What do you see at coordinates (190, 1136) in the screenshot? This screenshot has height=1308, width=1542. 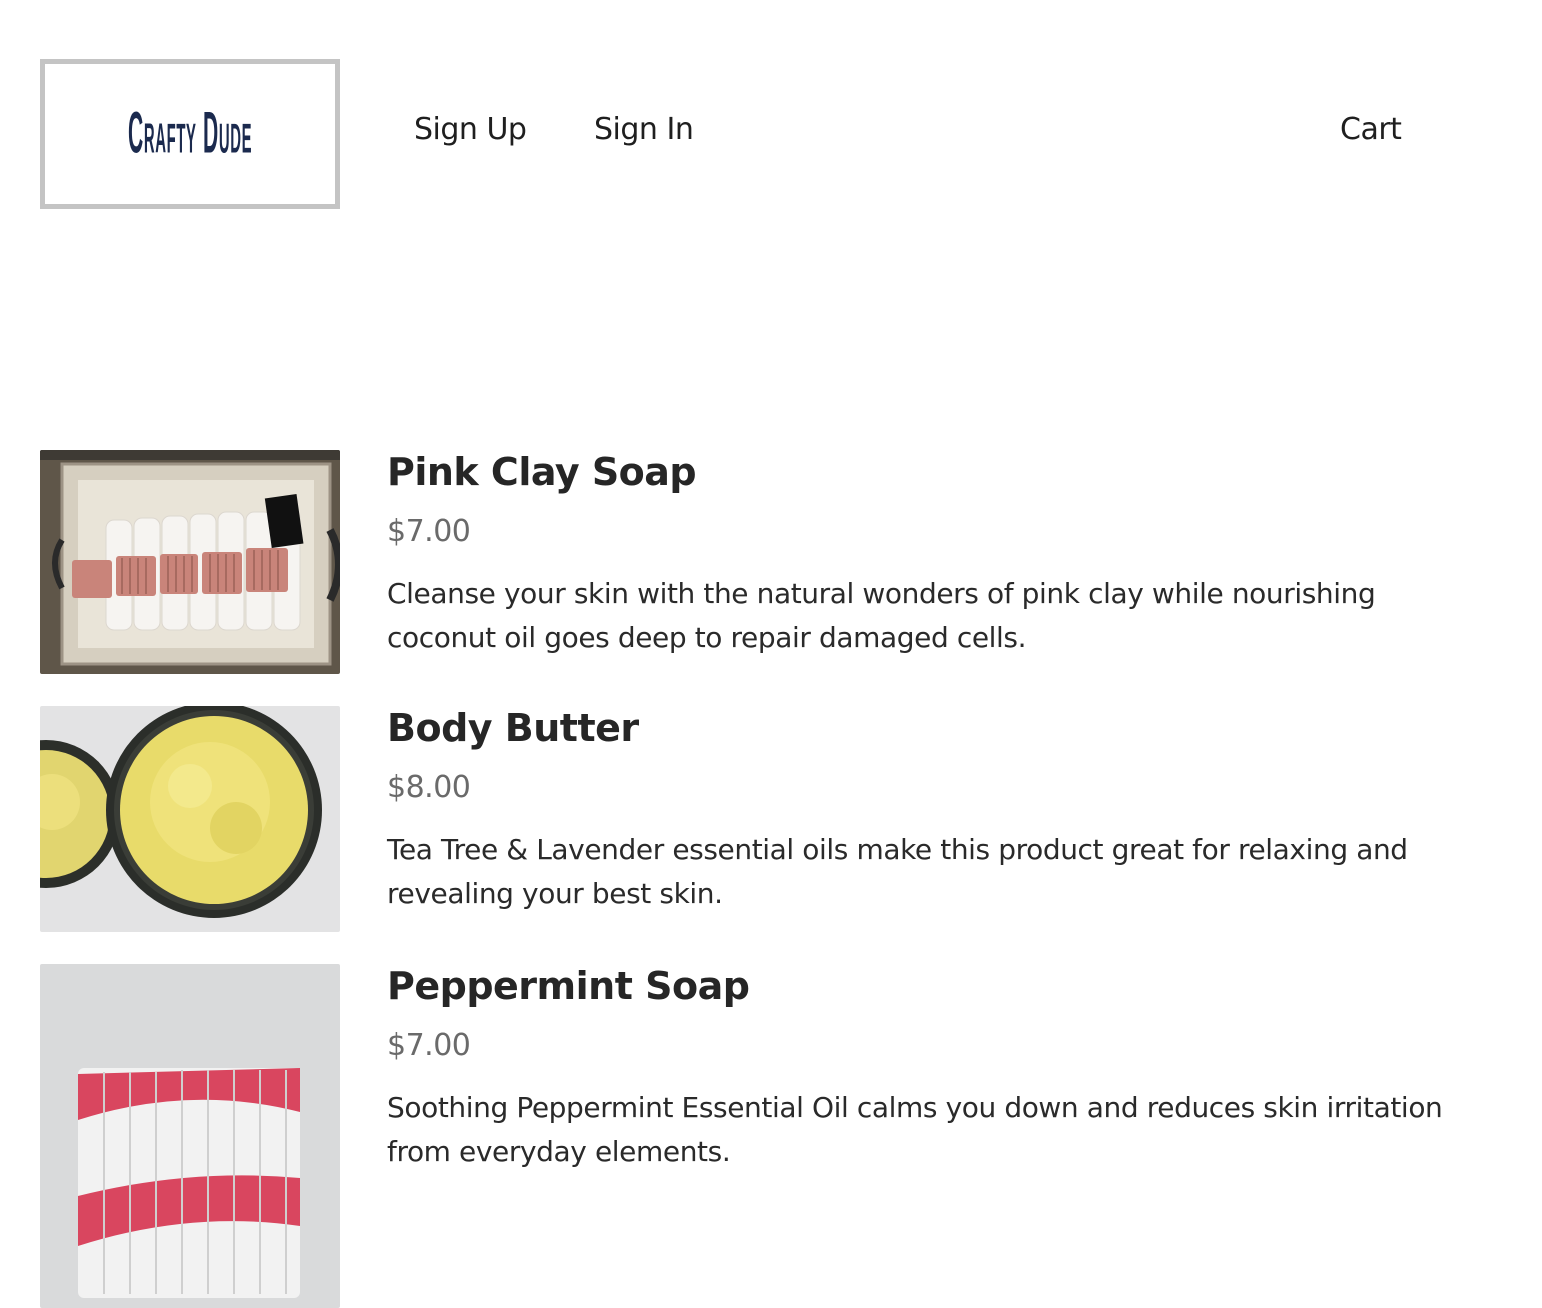 I see `product-image-peppermint-soap` at bounding box center [190, 1136].